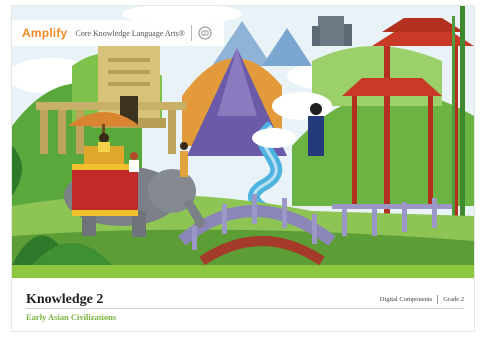 This screenshot has width=485, height=339. I want to click on cover-subtitle: Early Asian Civilizations, so click(71, 317).